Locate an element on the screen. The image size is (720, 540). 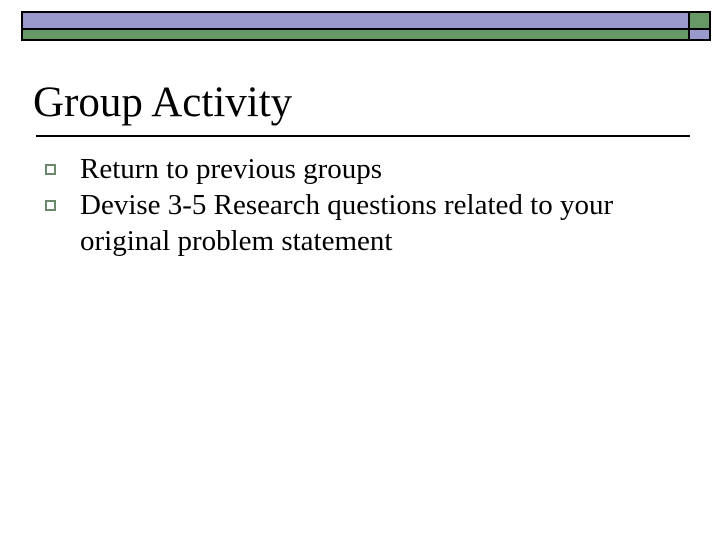
decorative-header-bar is located at coordinates (366, 26).